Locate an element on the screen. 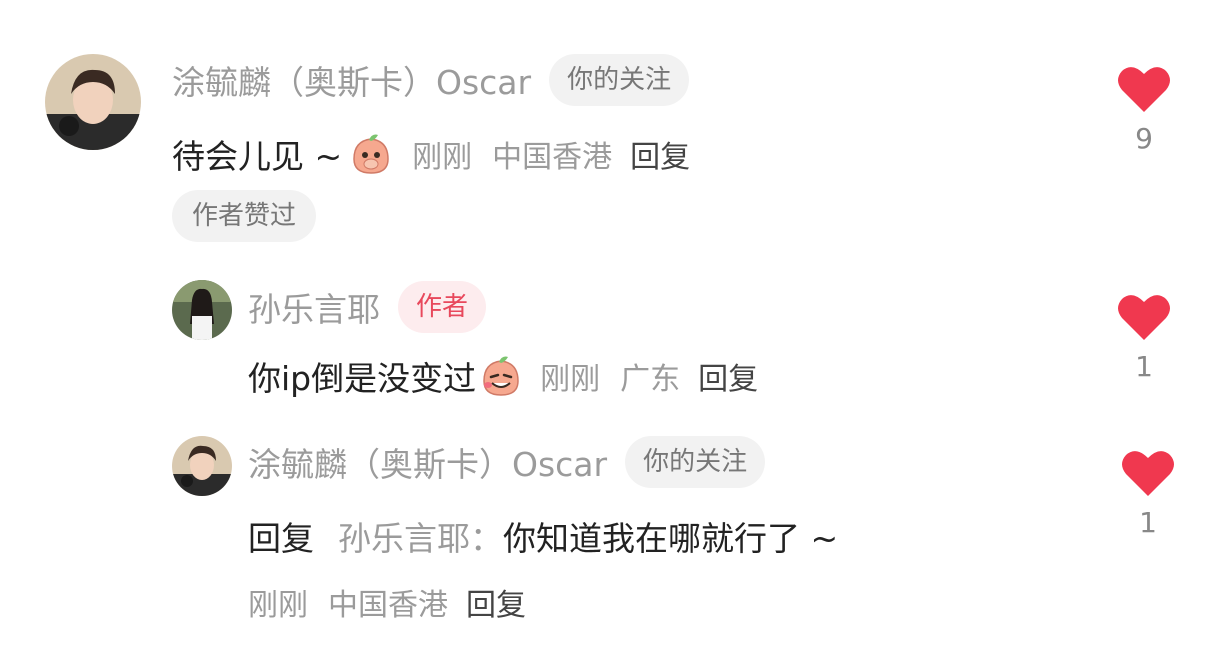 The width and height of the screenshot is (1218, 656). comment-text: 待会儿见 ~ is located at coordinates (257, 156).